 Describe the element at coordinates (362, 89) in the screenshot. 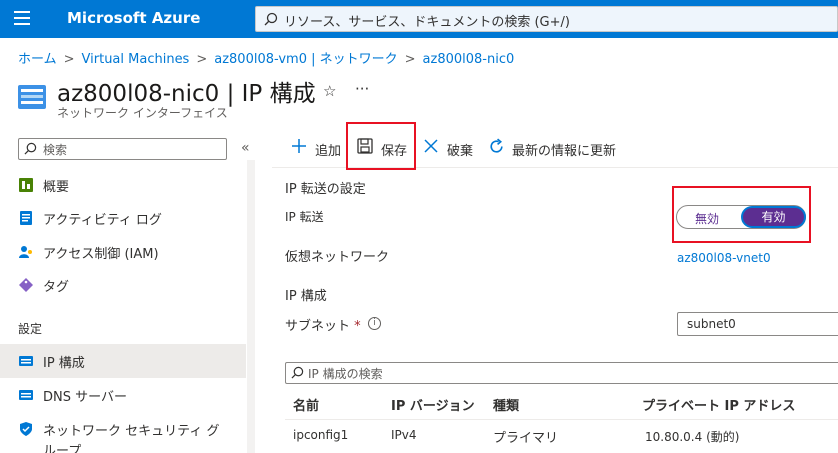

I see `more-options-icon: ···` at that location.